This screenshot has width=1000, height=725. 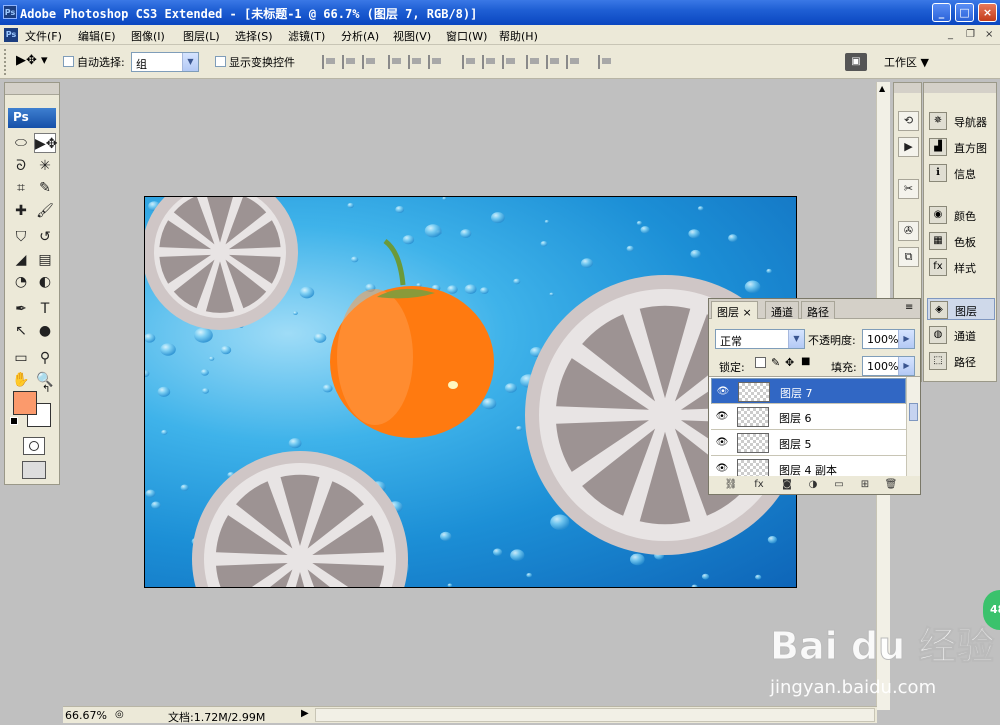 What do you see at coordinates (907, 88) in the screenshot?
I see `dock-strip-grip` at bounding box center [907, 88].